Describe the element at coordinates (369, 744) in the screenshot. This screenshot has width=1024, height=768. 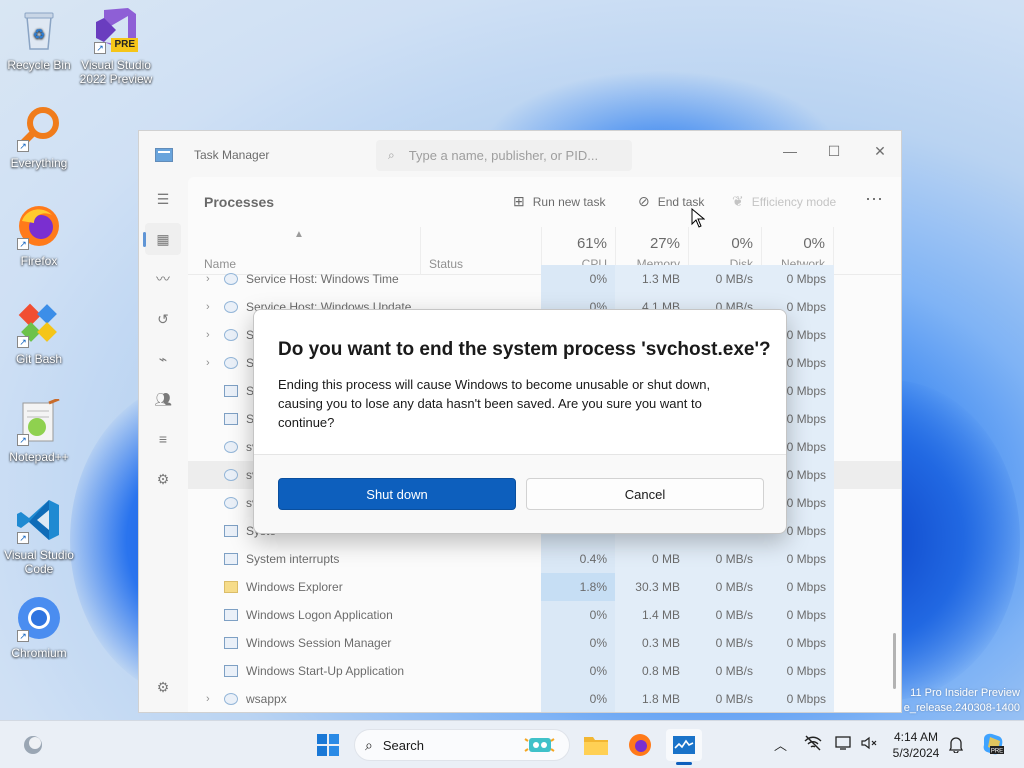
I see `search-icon: ⌕` at that location.